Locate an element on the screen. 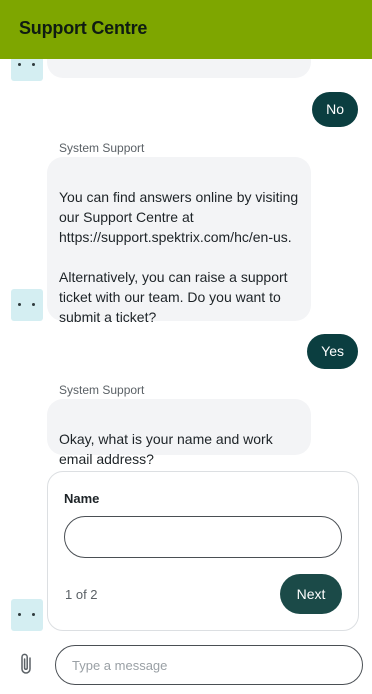 The image size is (372, 694). user-message: Yes is located at coordinates (332, 351).